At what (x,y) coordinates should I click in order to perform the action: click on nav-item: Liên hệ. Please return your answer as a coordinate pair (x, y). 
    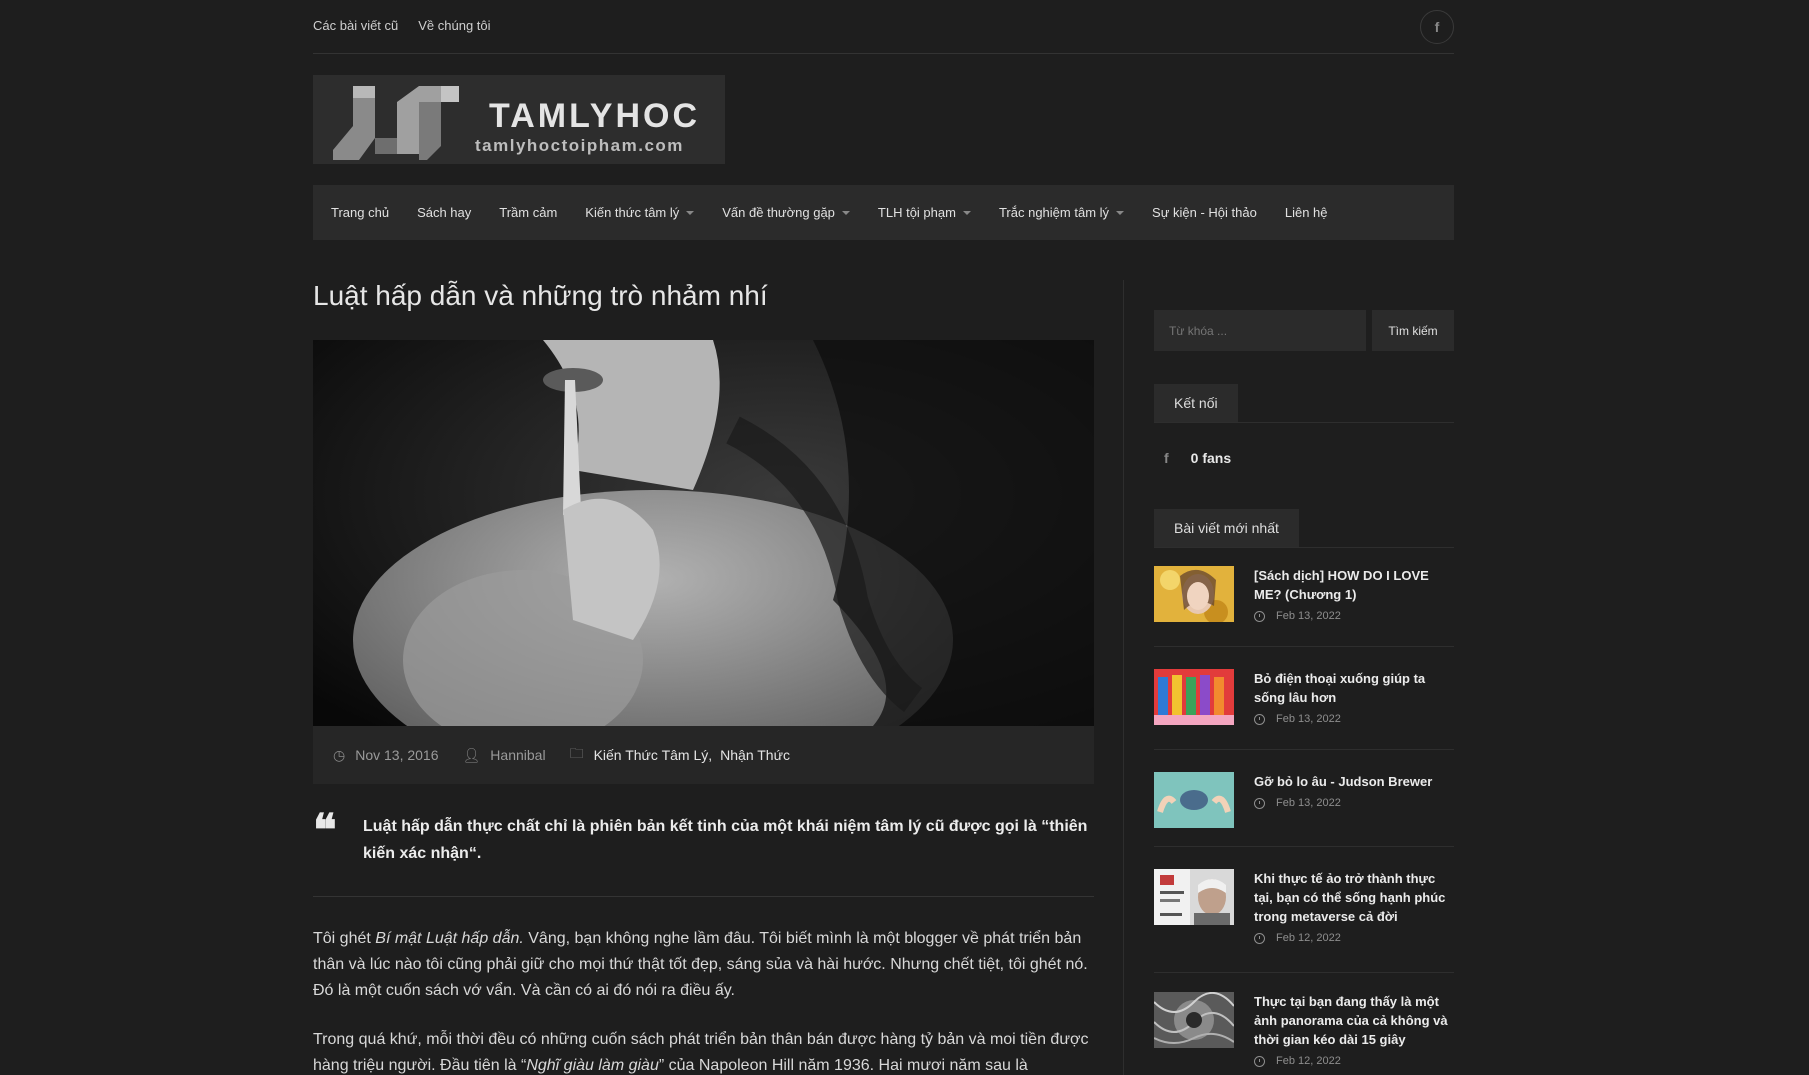
    Looking at the image, I should click on (1306, 212).